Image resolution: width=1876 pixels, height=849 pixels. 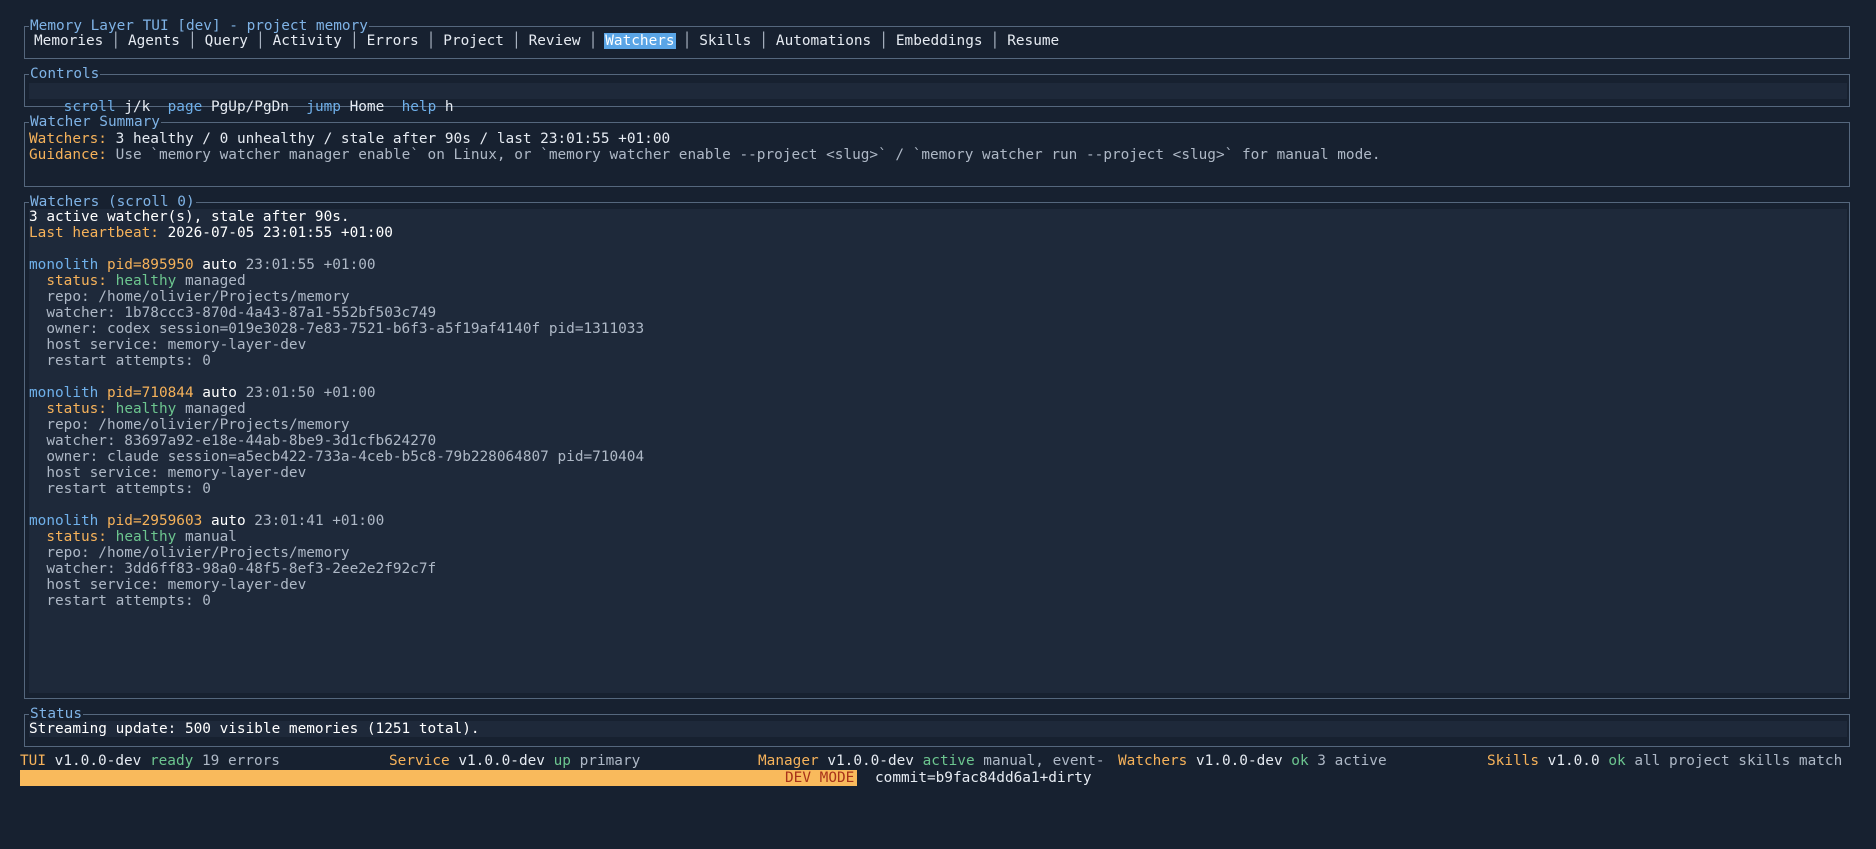 I want to click on tab-review: Review, so click(x=555, y=41).